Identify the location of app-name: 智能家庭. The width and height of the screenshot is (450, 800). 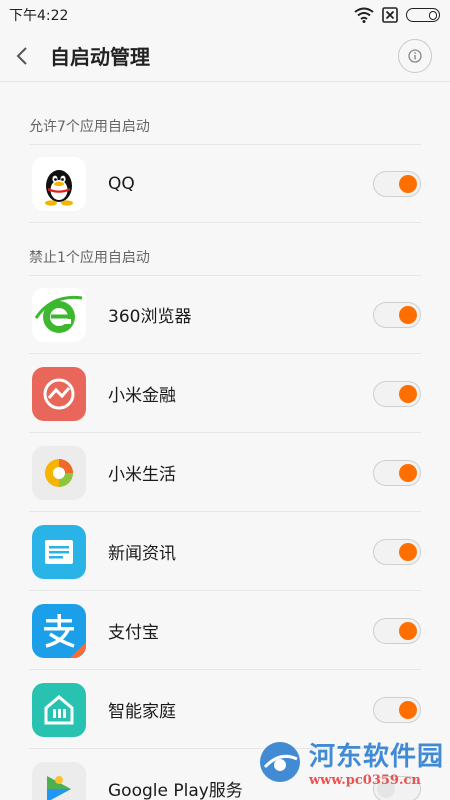
(142, 712).